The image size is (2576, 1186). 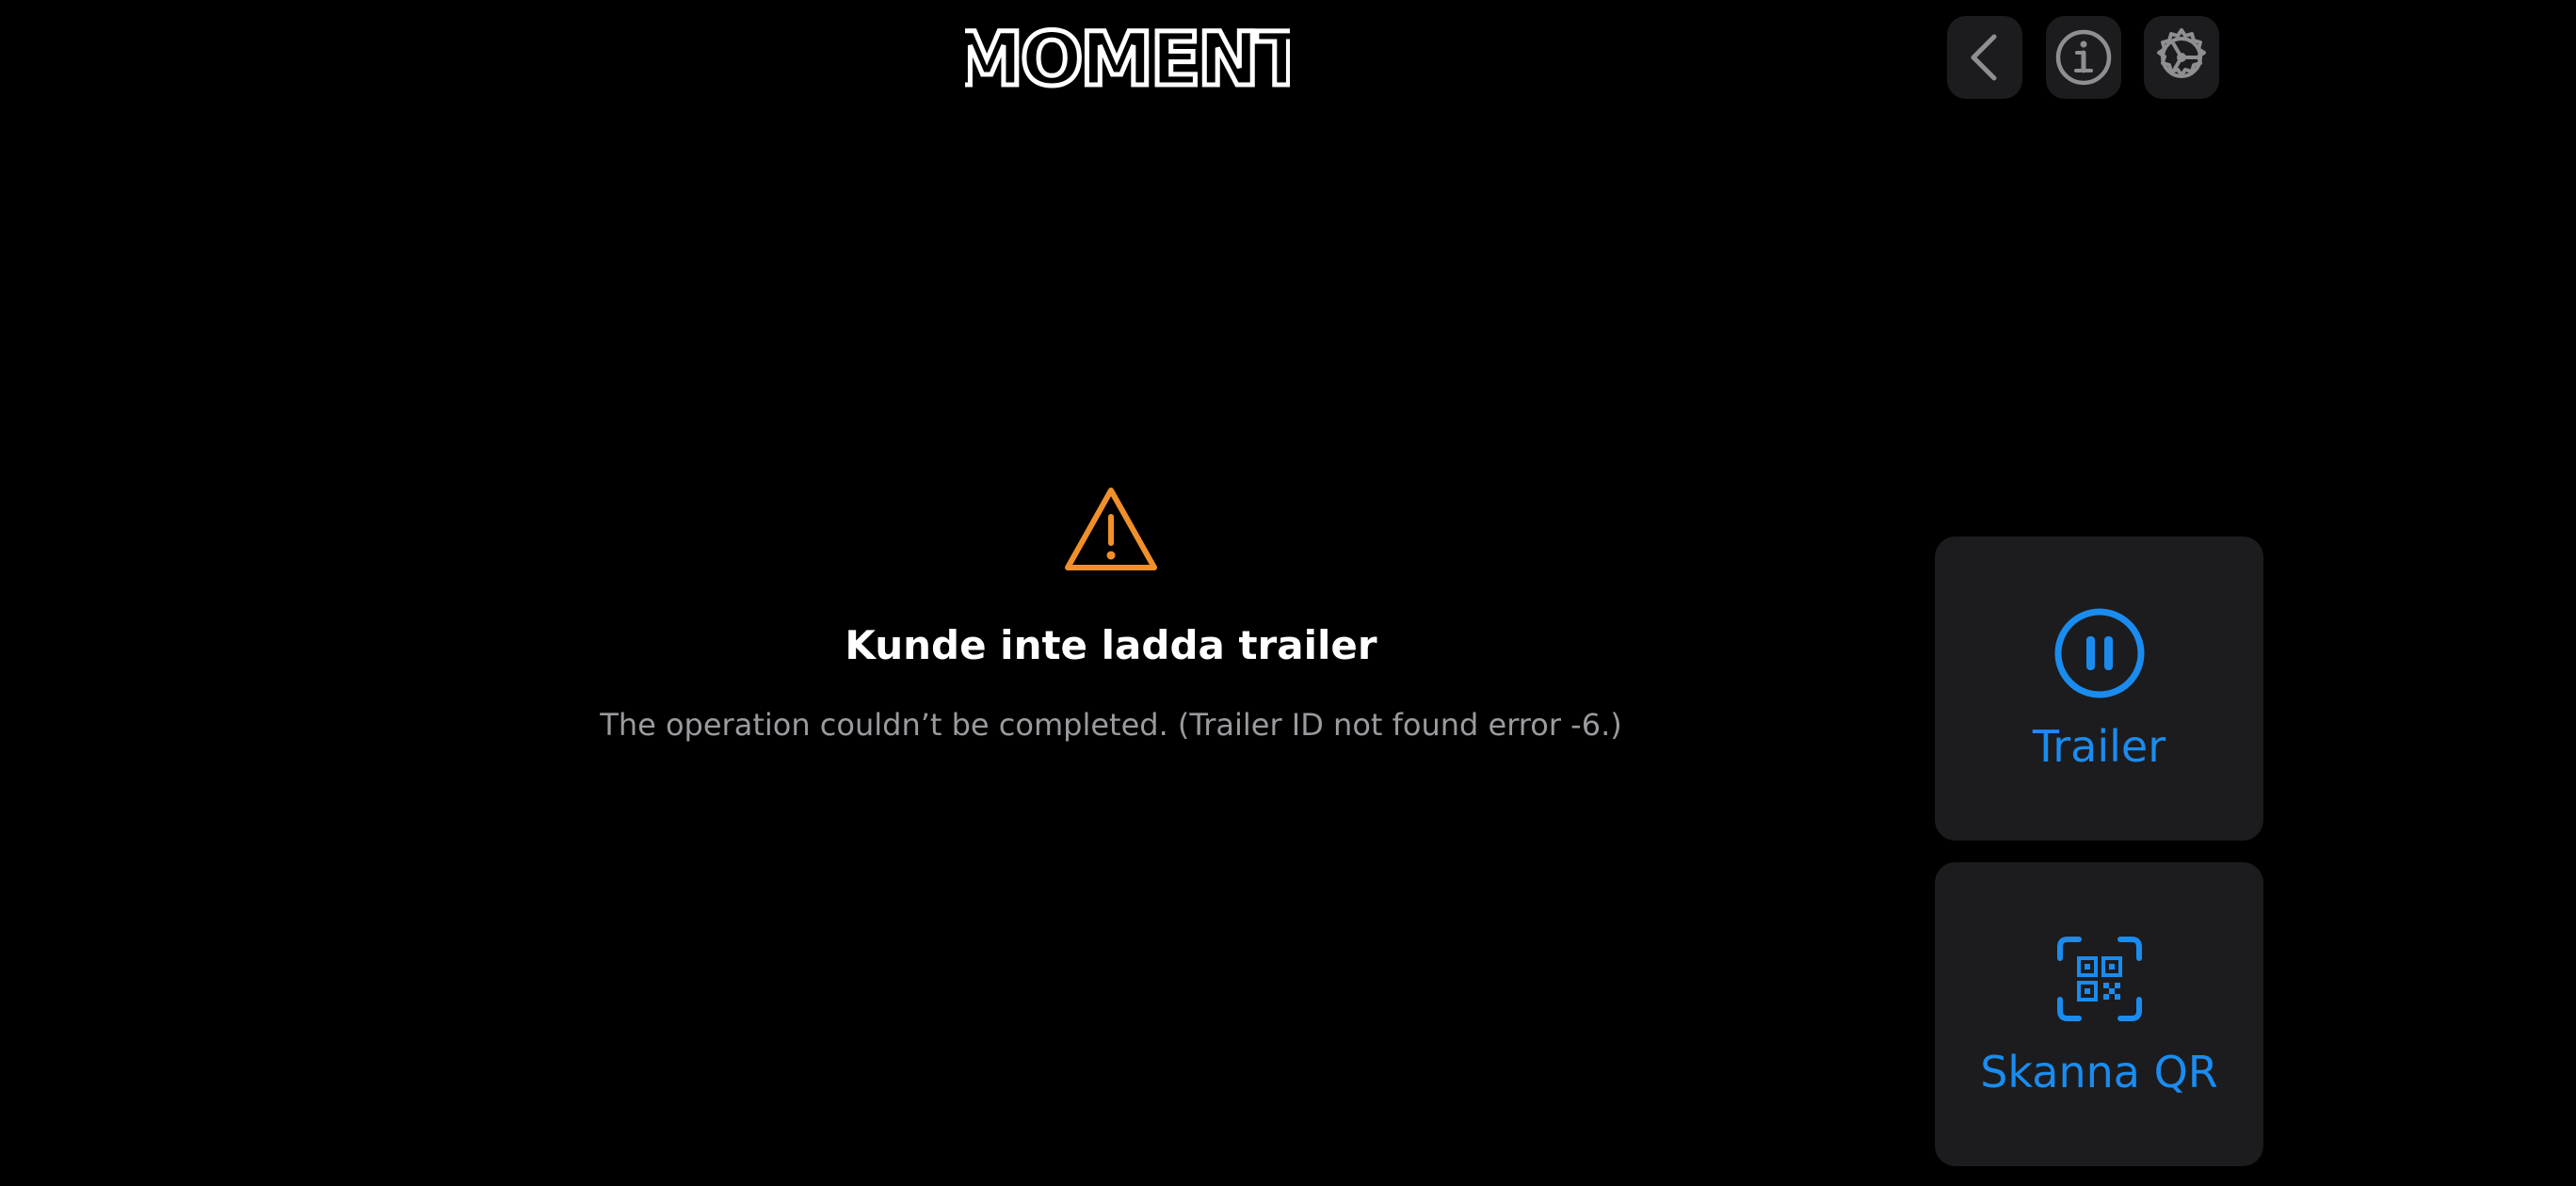 What do you see at coordinates (2181, 53) in the screenshot?
I see `gear-icon` at bounding box center [2181, 53].